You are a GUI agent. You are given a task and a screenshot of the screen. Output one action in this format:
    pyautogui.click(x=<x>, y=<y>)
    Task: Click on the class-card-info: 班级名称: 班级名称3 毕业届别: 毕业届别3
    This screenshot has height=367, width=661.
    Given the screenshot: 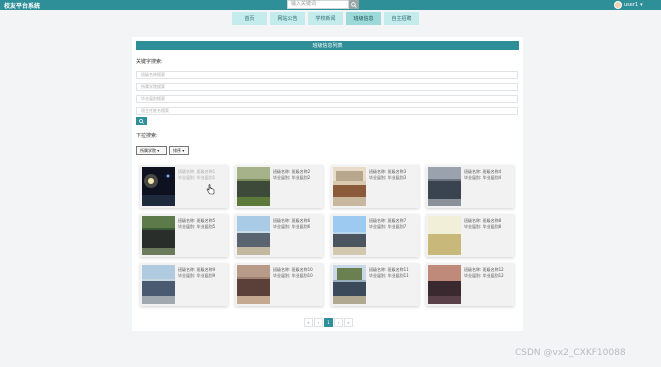 What is the action you would take?
    pyautogui.click(x=387, y=175)
    